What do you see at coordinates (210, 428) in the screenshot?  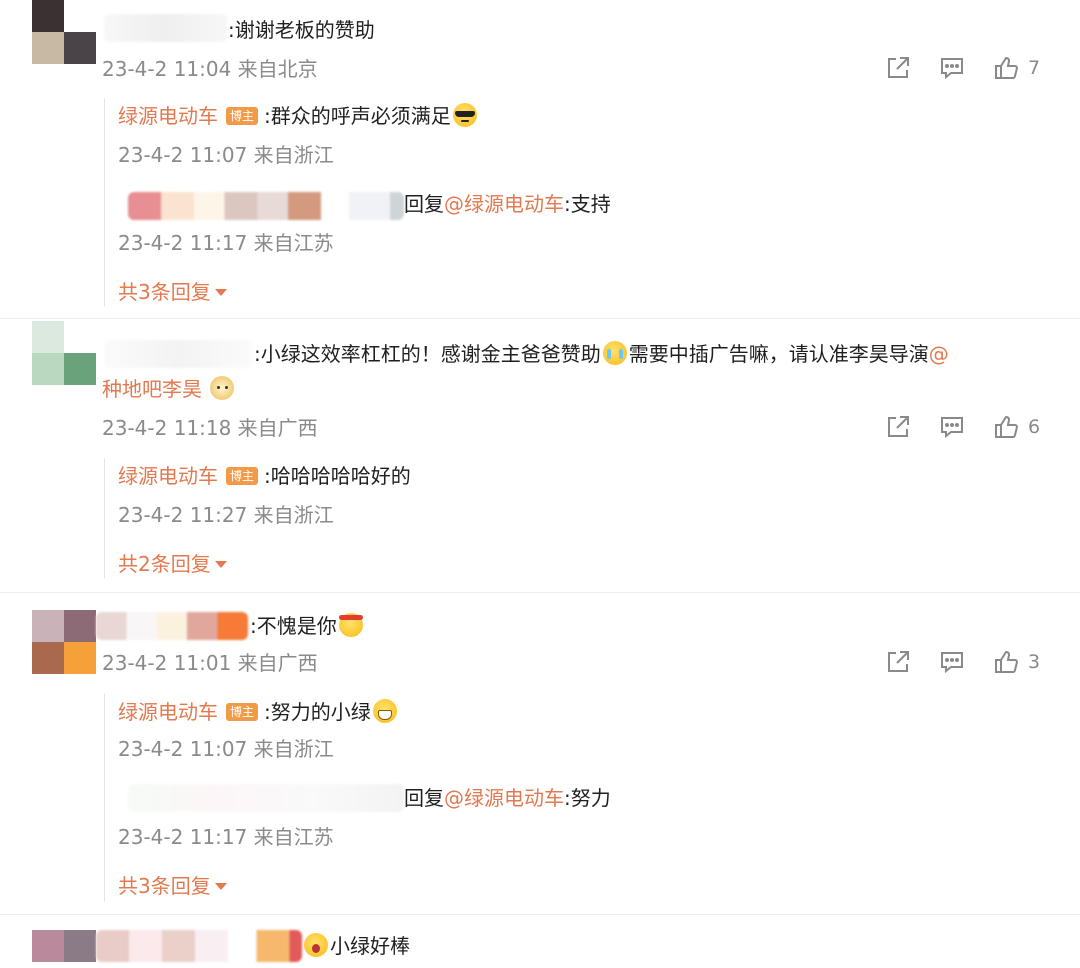 I see `comment-meta: 23-4-2 11:18 来自广西` at bounding box center [210, 428].